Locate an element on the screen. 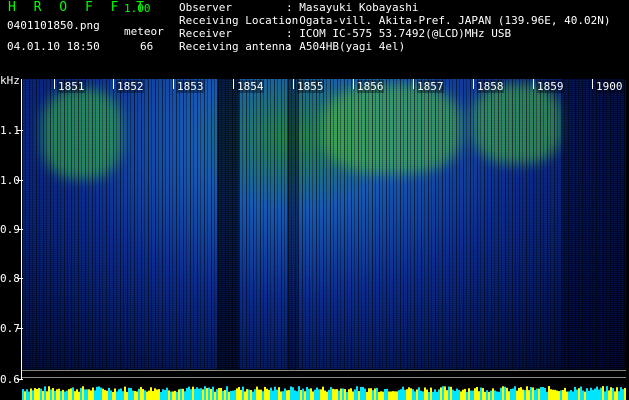 This screenshot has width=629, height=400. x-tick-label: 1859 is located at coordinates (550, 86).